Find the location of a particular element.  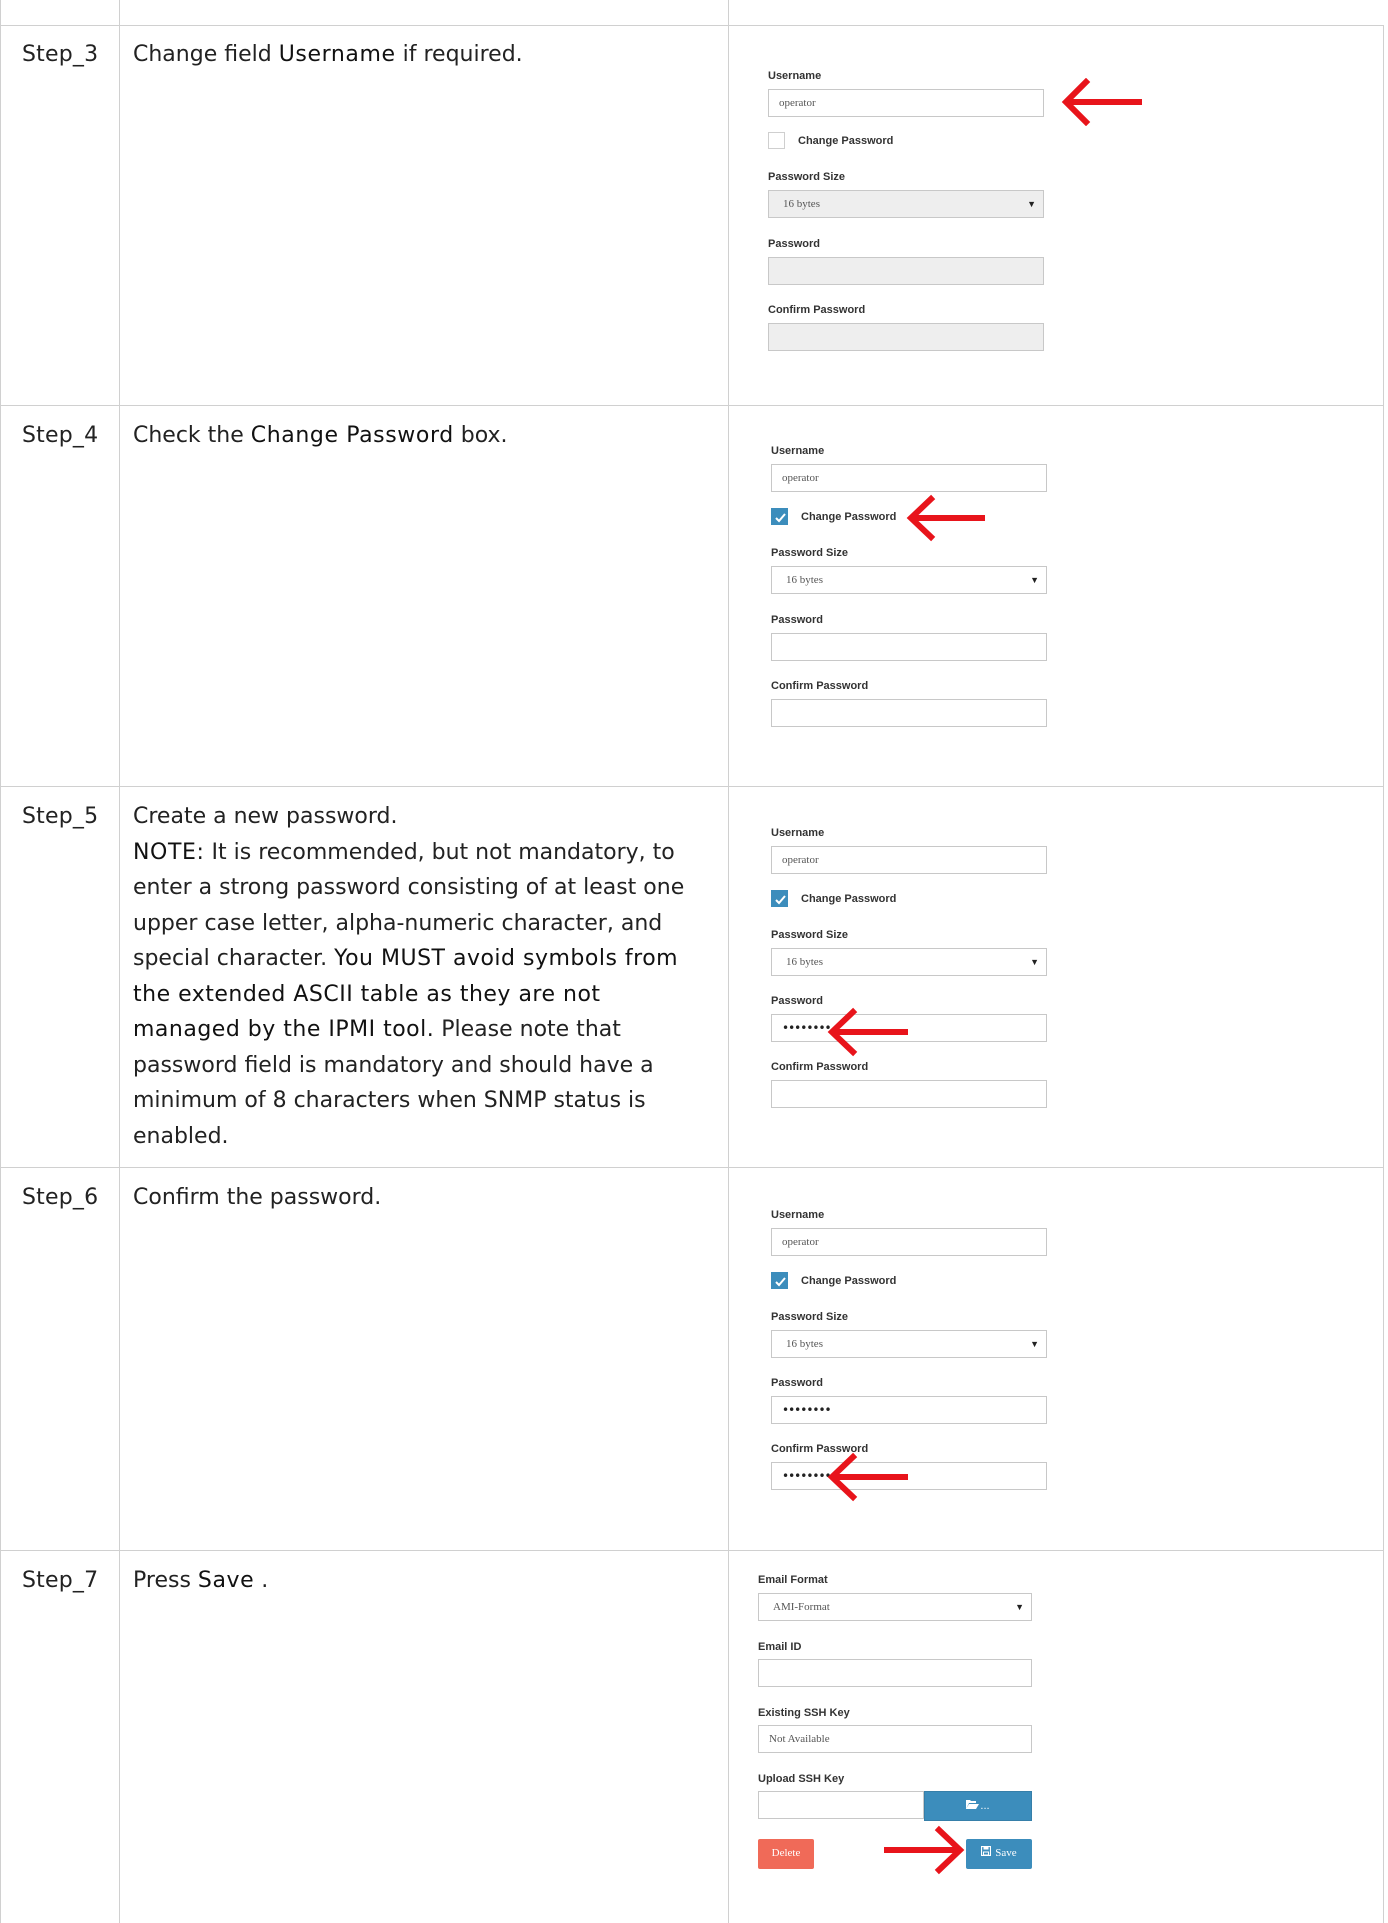

step-label: Step_6 is located at coordinates (60, 1197).